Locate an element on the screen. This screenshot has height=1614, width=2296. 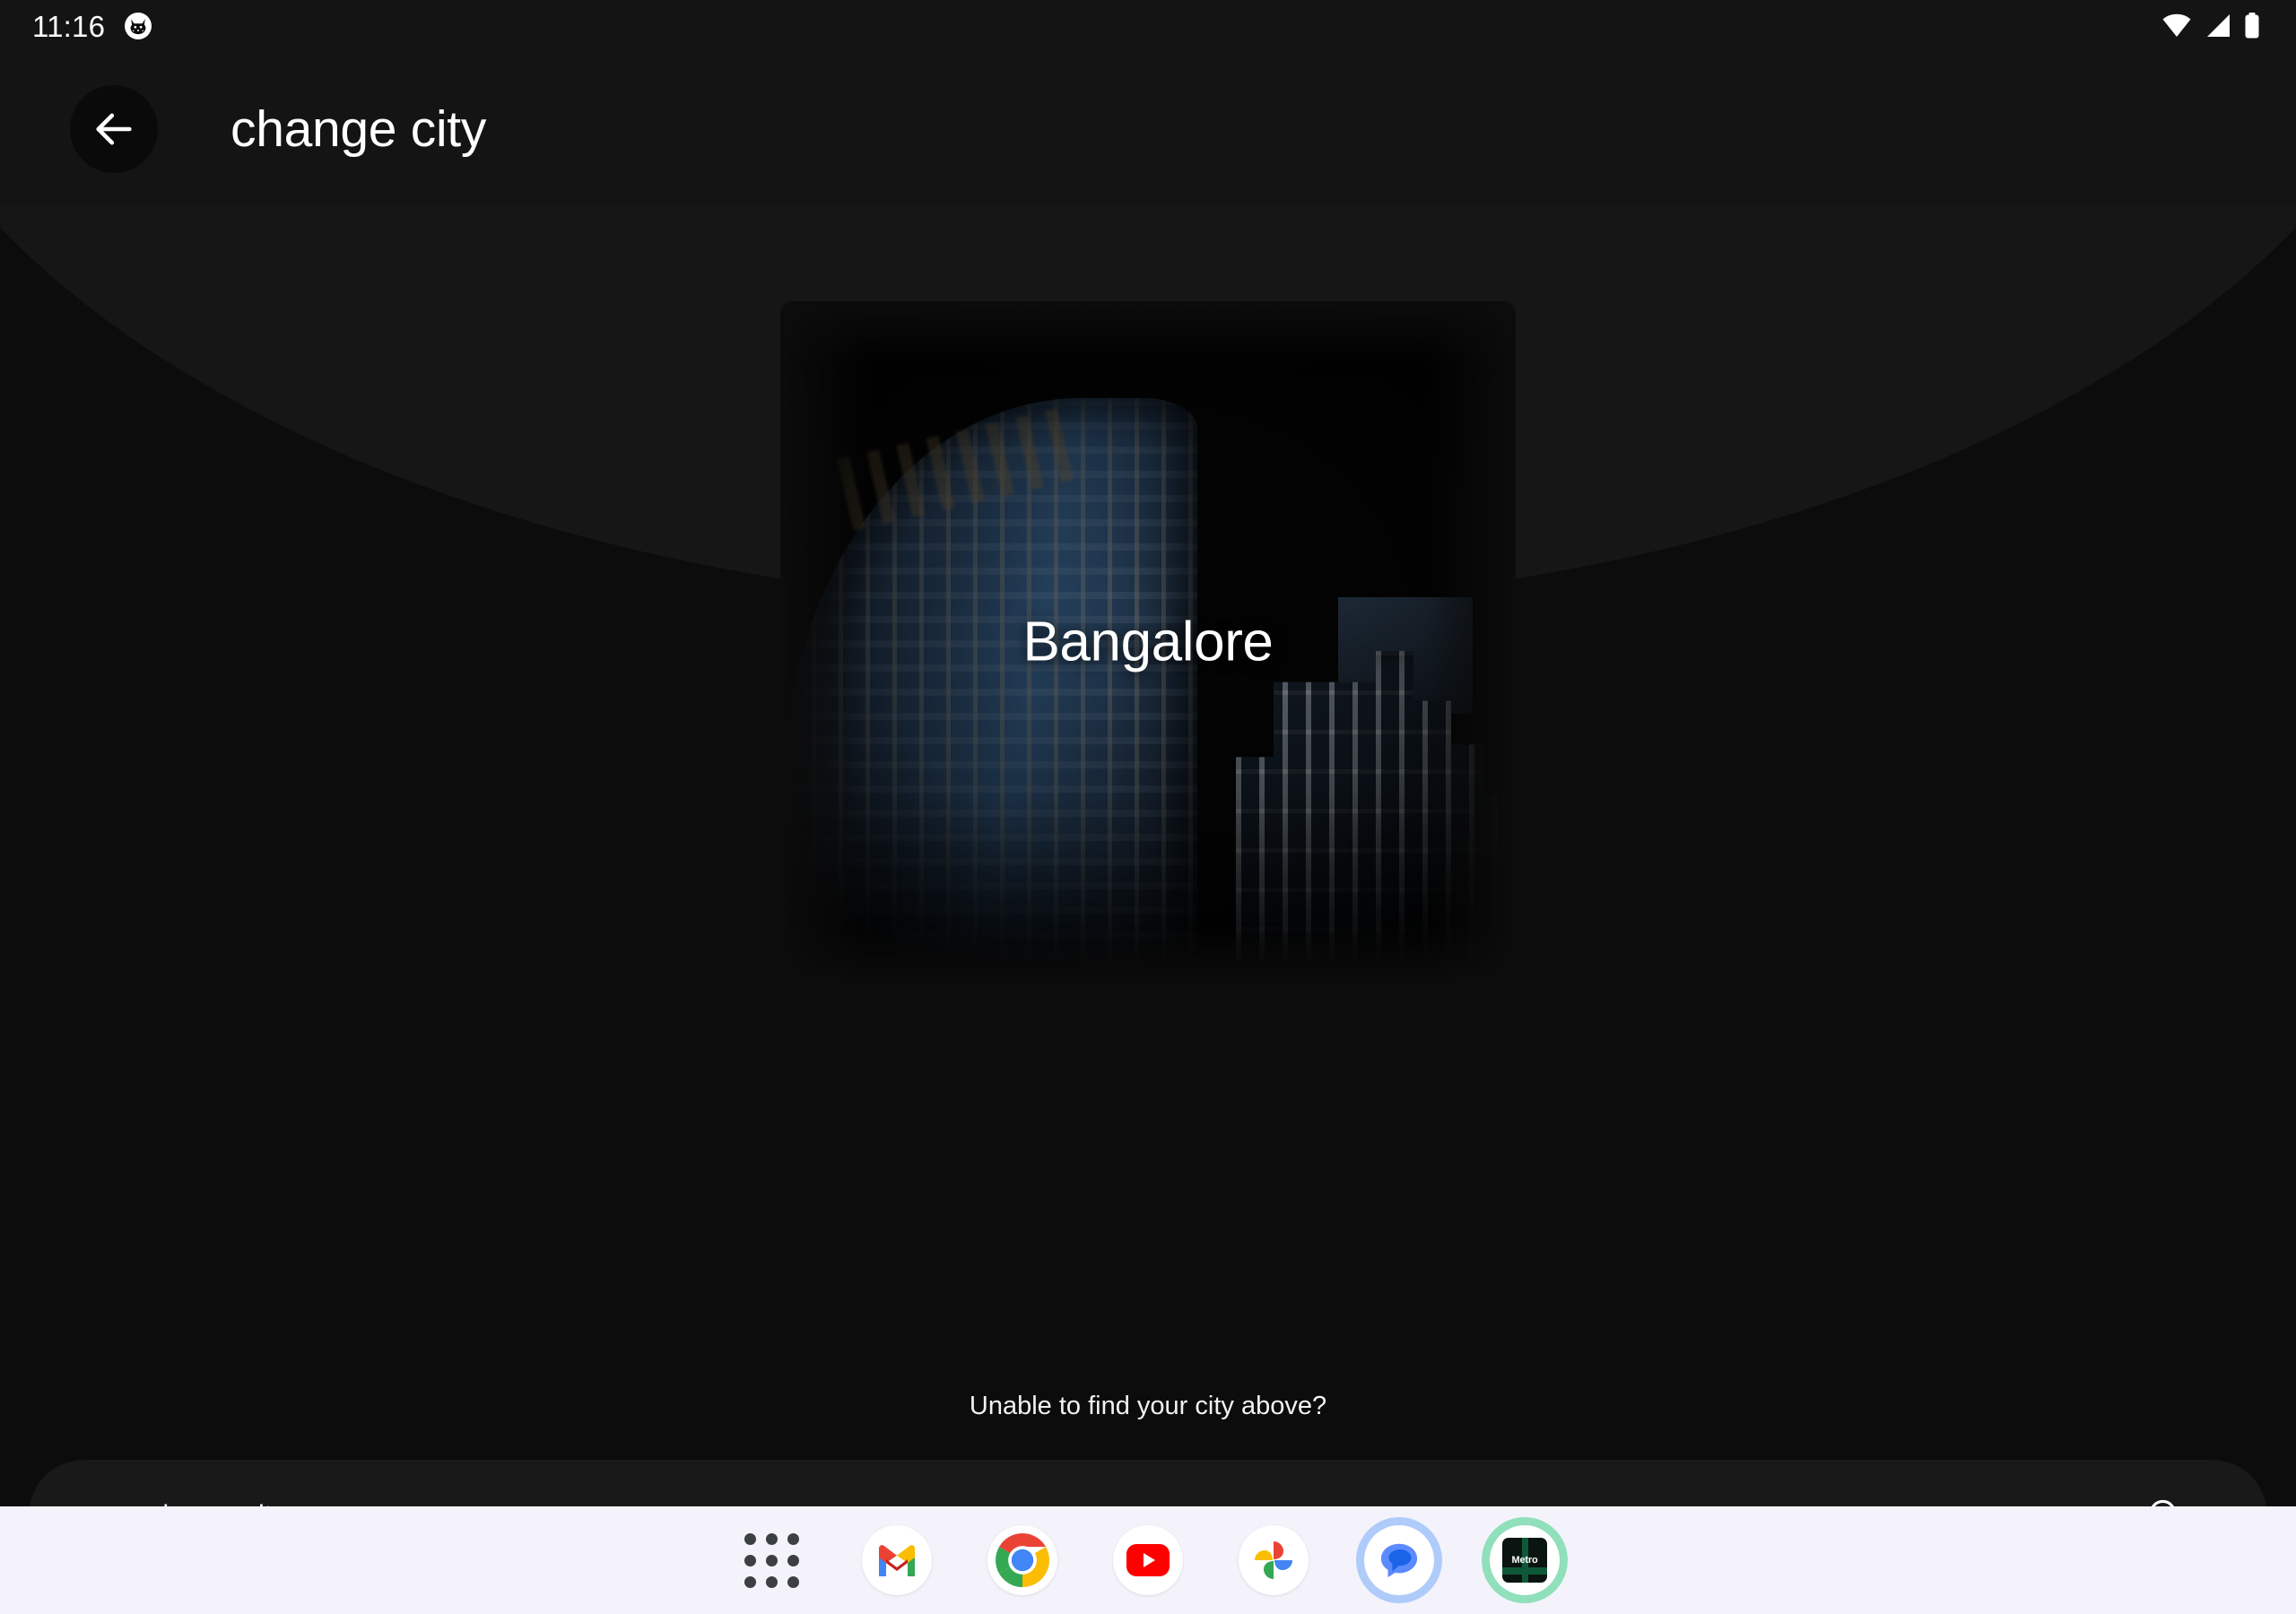
taskbar-item-all-apps is located at coordinates (771, 1560).